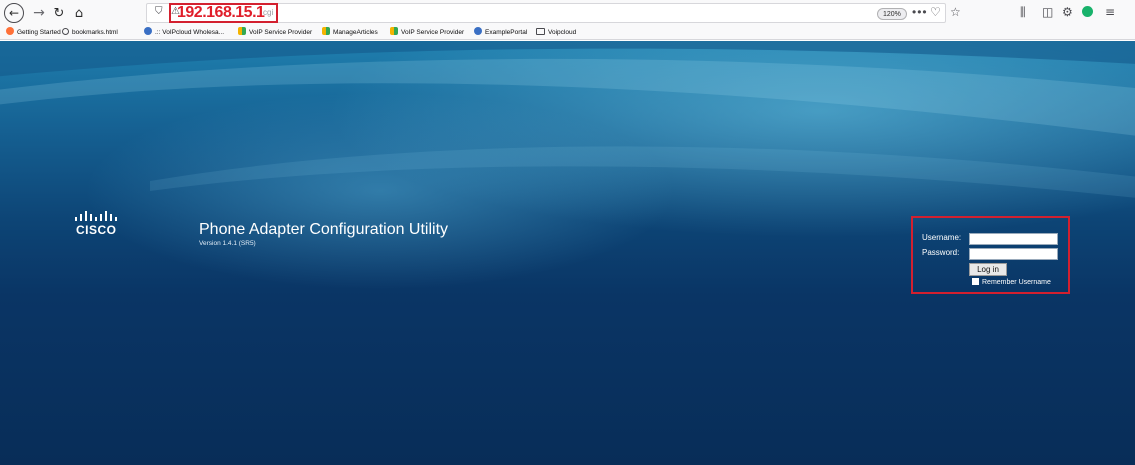 The height and width of the screenshot is (465, 1135). Describe the element at coordinates (324, 229) in the screenshot. I see `page-title: Phone Adapter Configuration Utility` at that location.